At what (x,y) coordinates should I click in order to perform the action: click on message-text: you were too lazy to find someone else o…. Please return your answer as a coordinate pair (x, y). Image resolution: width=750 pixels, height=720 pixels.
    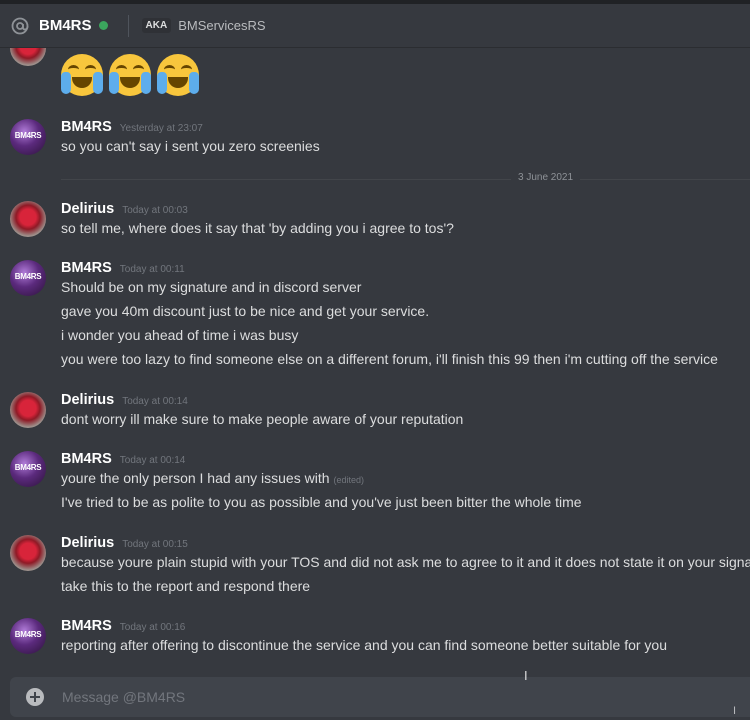
    Looking at the image, I should click on (389, 359).